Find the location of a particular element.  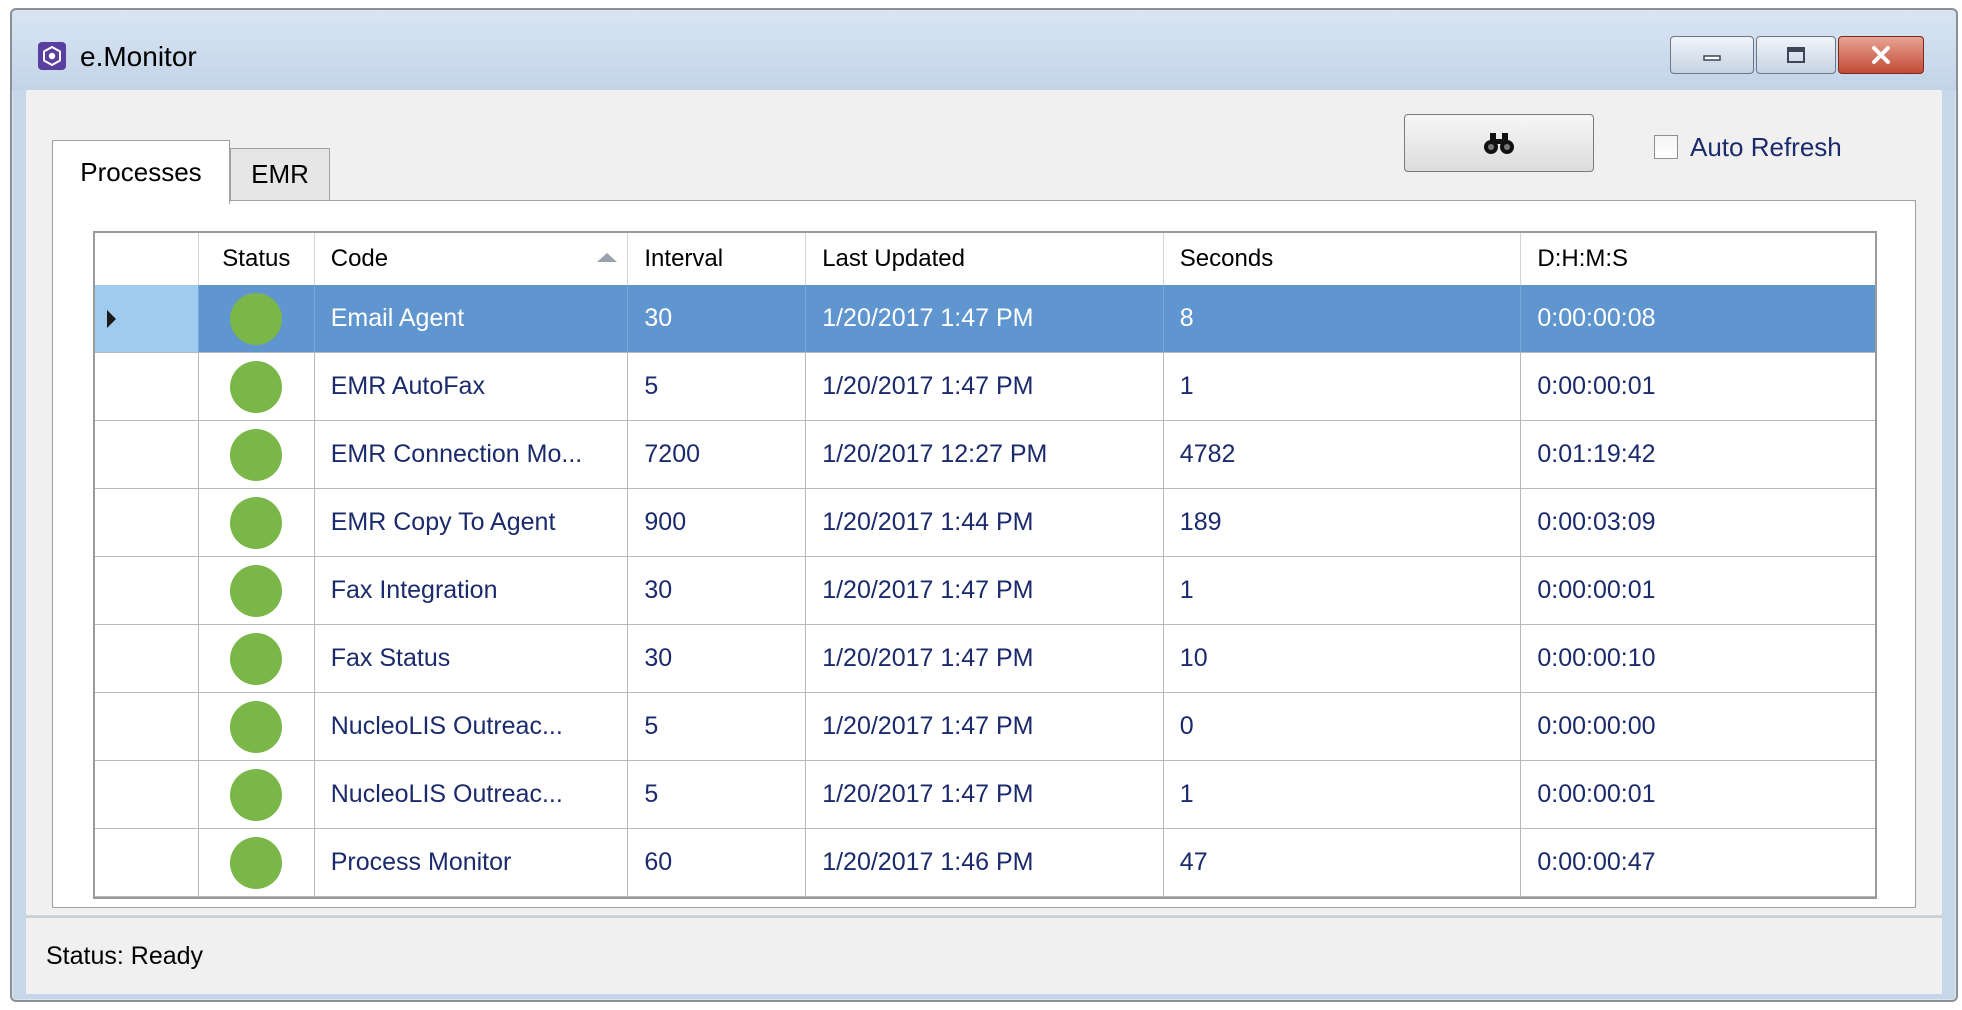

code-cell: Fax Status is located at coordinates (472, 658).